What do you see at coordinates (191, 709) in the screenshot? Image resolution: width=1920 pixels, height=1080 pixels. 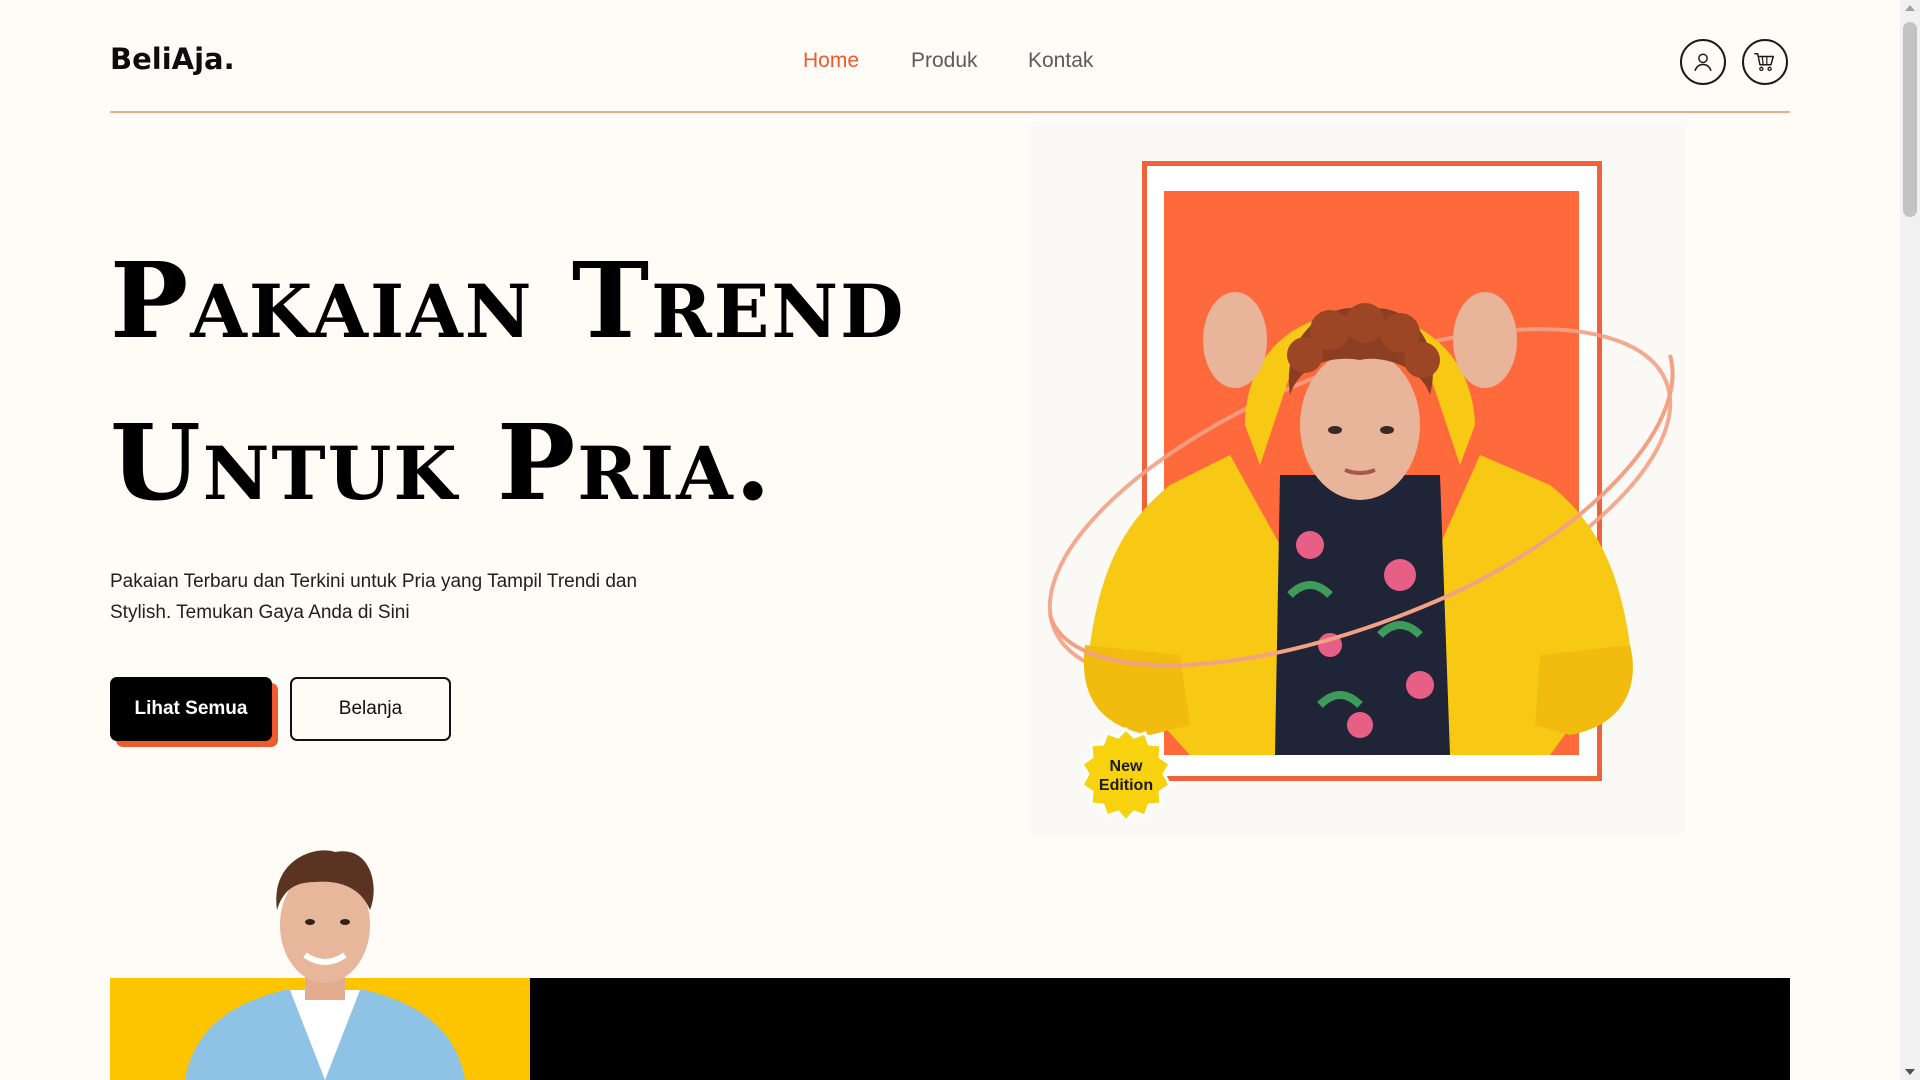 I see `view-all-button: Lihat Semua` at bounding box center [191, 709].